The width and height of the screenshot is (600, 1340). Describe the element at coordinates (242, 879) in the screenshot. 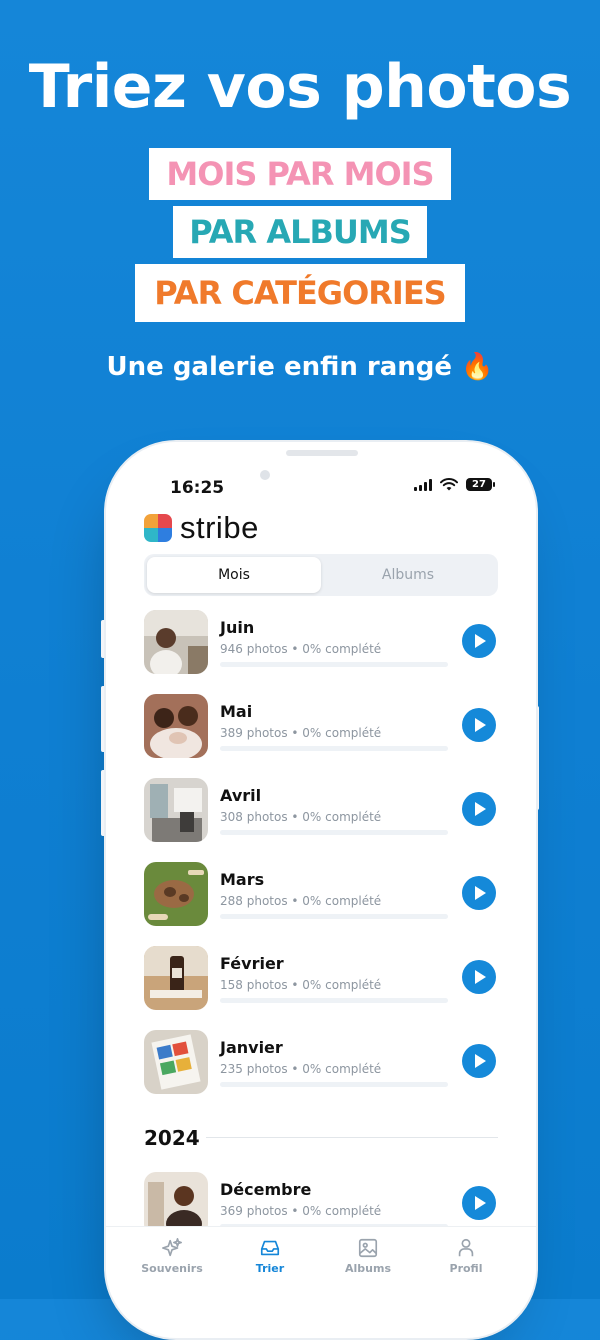

I see `month-title: Mars` at that location.